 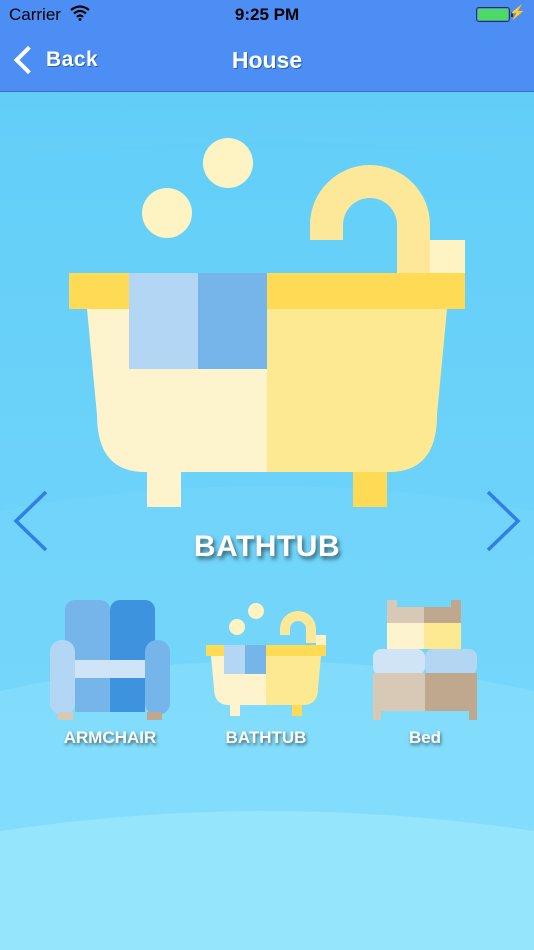 What do you see at coordinates (517, 12) in the screenshot?
I see `charging-icon: ⚡` at bounding box center [517, 12].